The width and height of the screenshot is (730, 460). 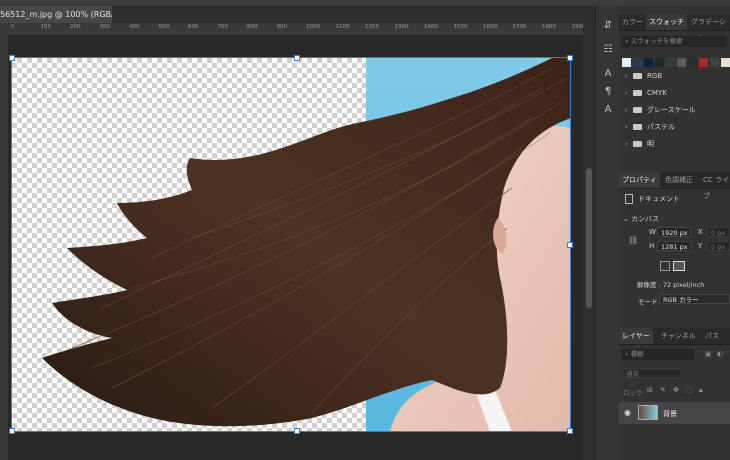 I want to click on paragraph-icon: ¶, so click(x=608, y=92).